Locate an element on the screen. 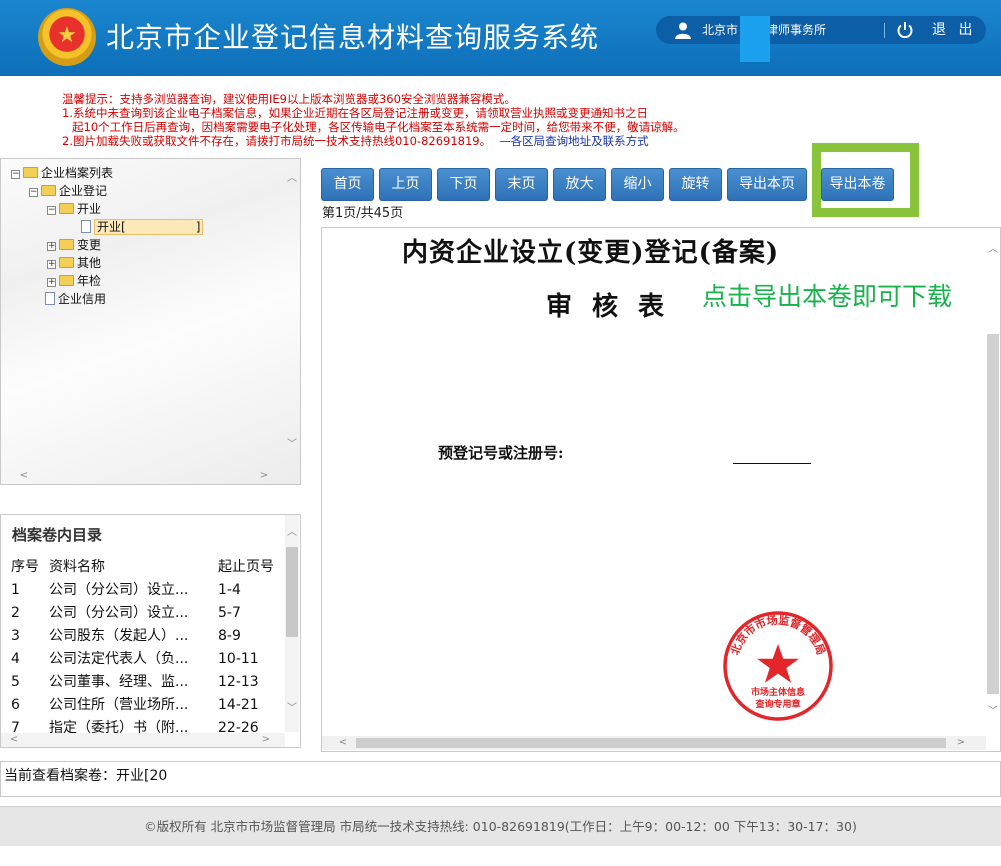 The width and height of the screenshot is (1001, 866). user-bar: 北京市 律师事务所 退 出 is located at coordinates (821, 30).